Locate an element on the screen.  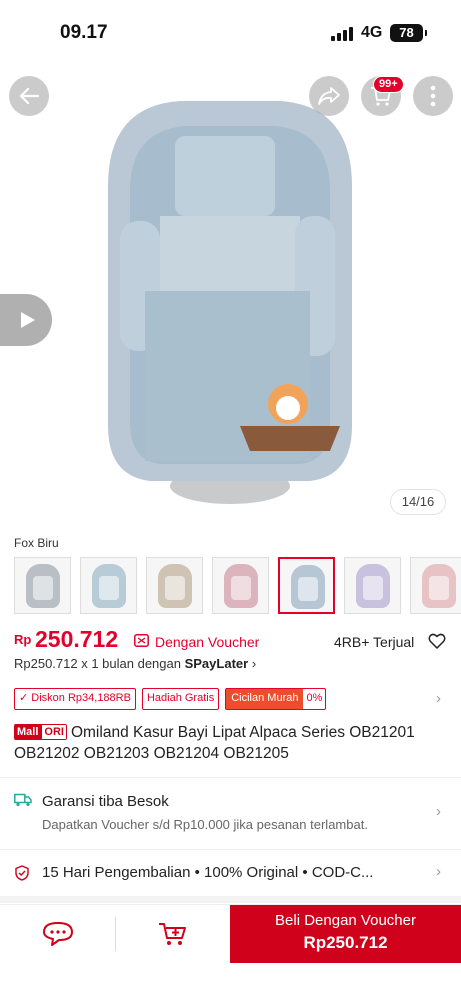
image-counter: 14/16 is located at coordinates (418, 502).